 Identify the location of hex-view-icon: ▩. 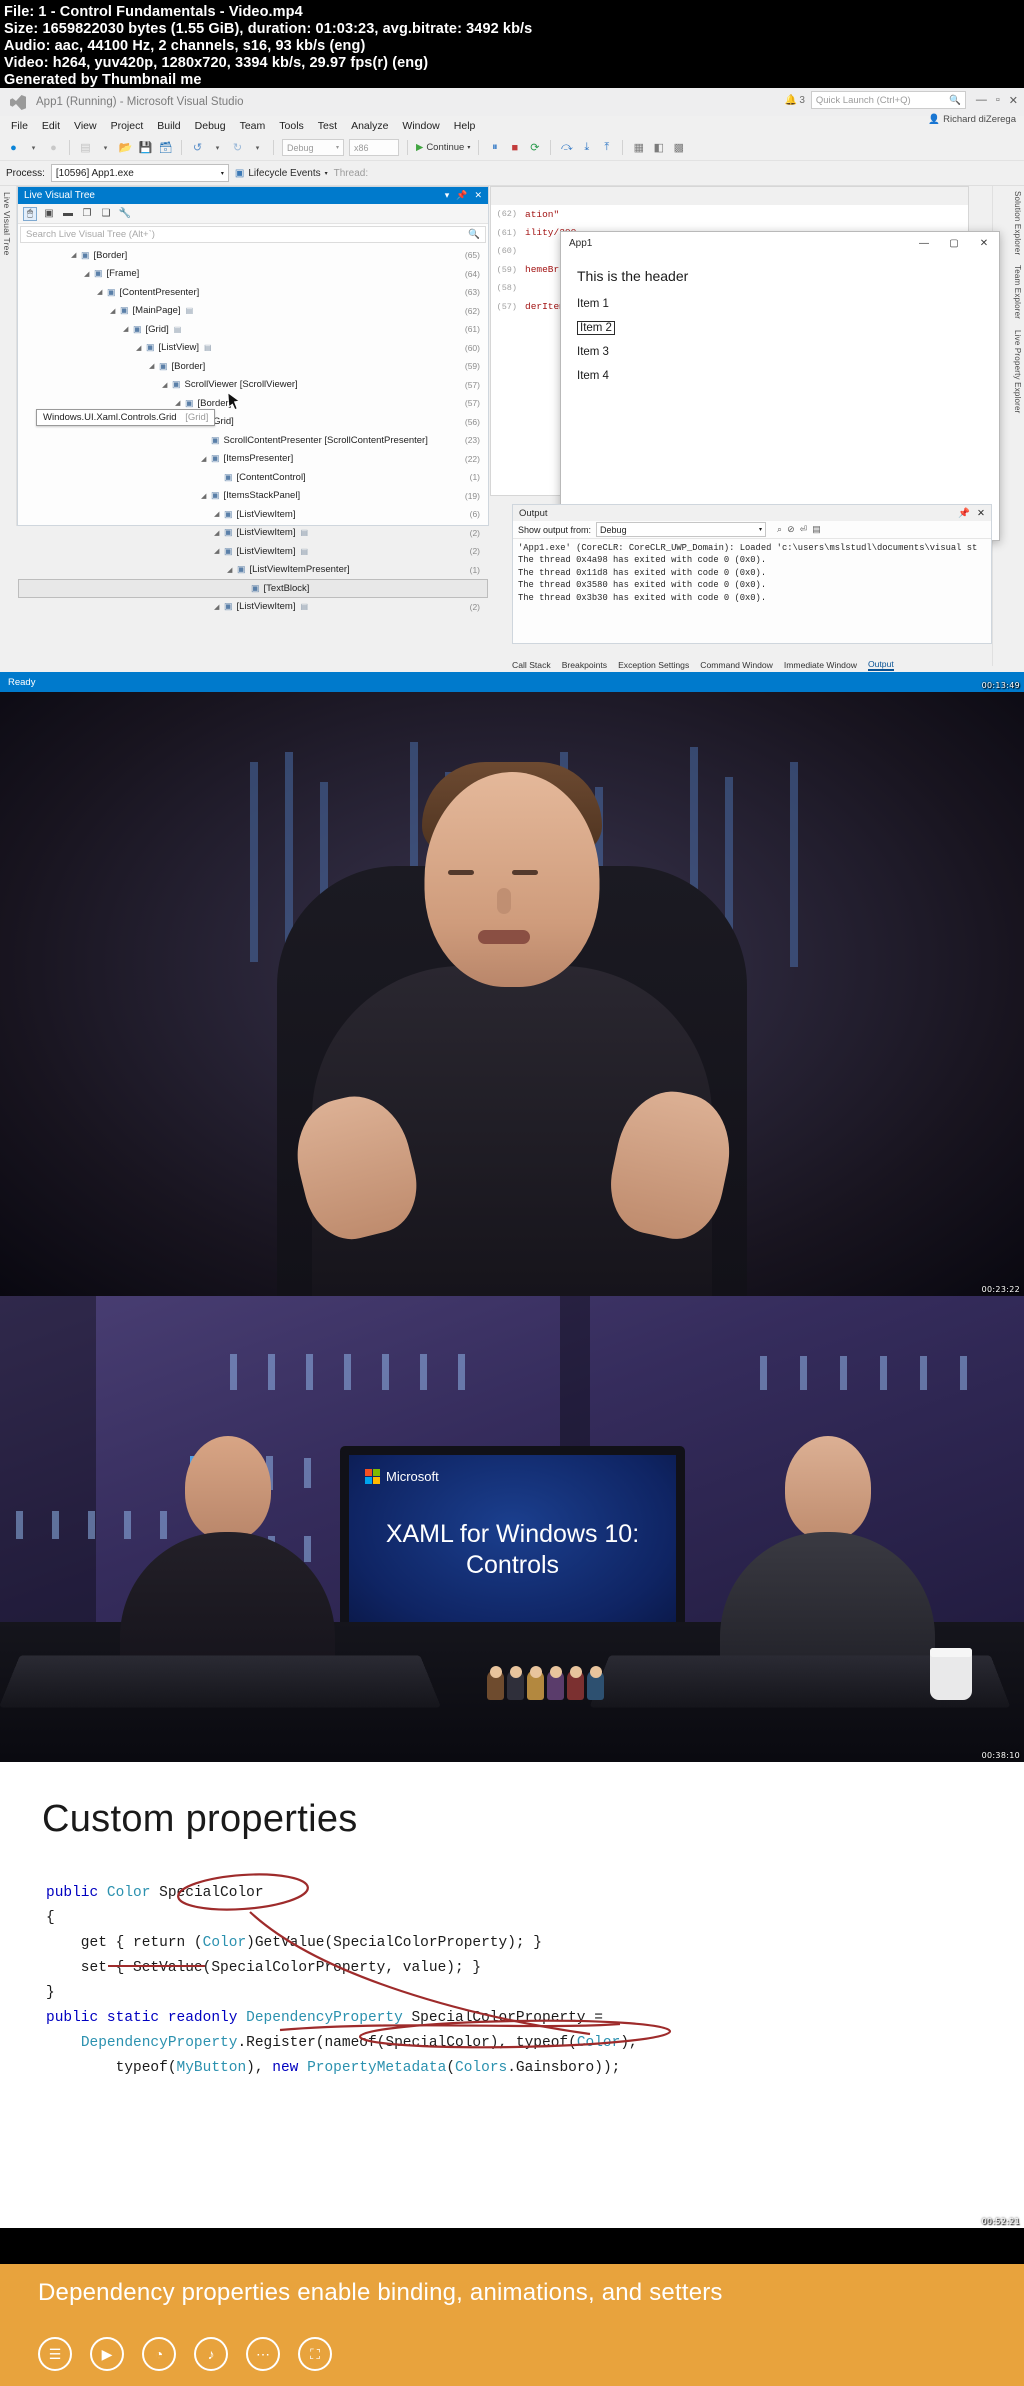
(678, 147).